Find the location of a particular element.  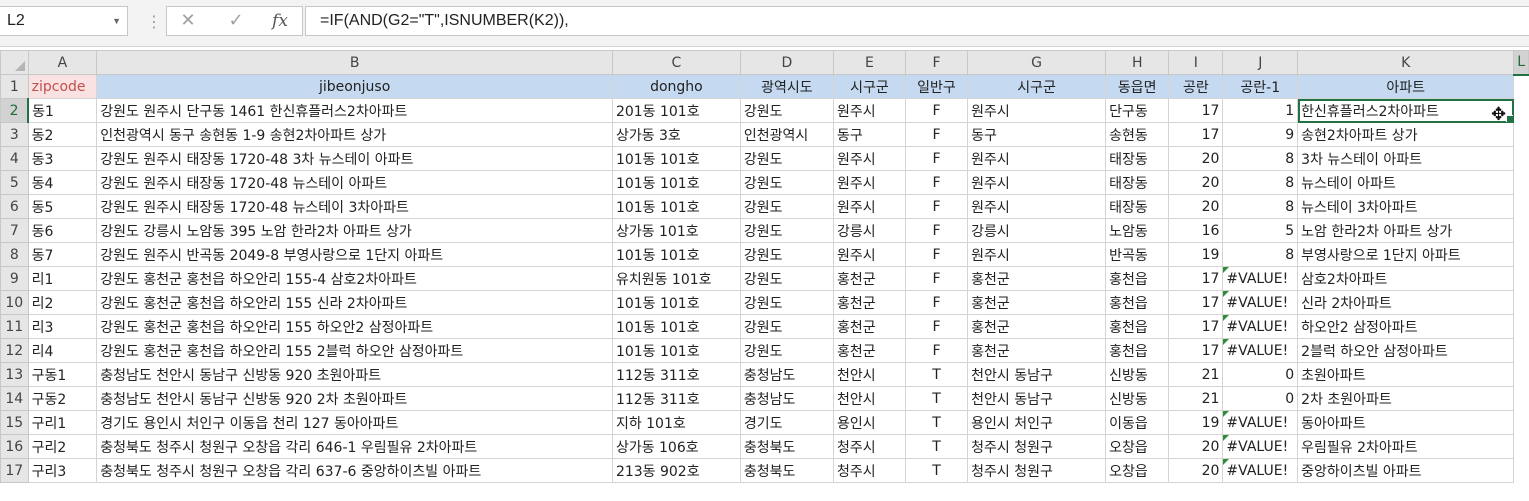

cell: 21 is located at coordinates (1196, 374).